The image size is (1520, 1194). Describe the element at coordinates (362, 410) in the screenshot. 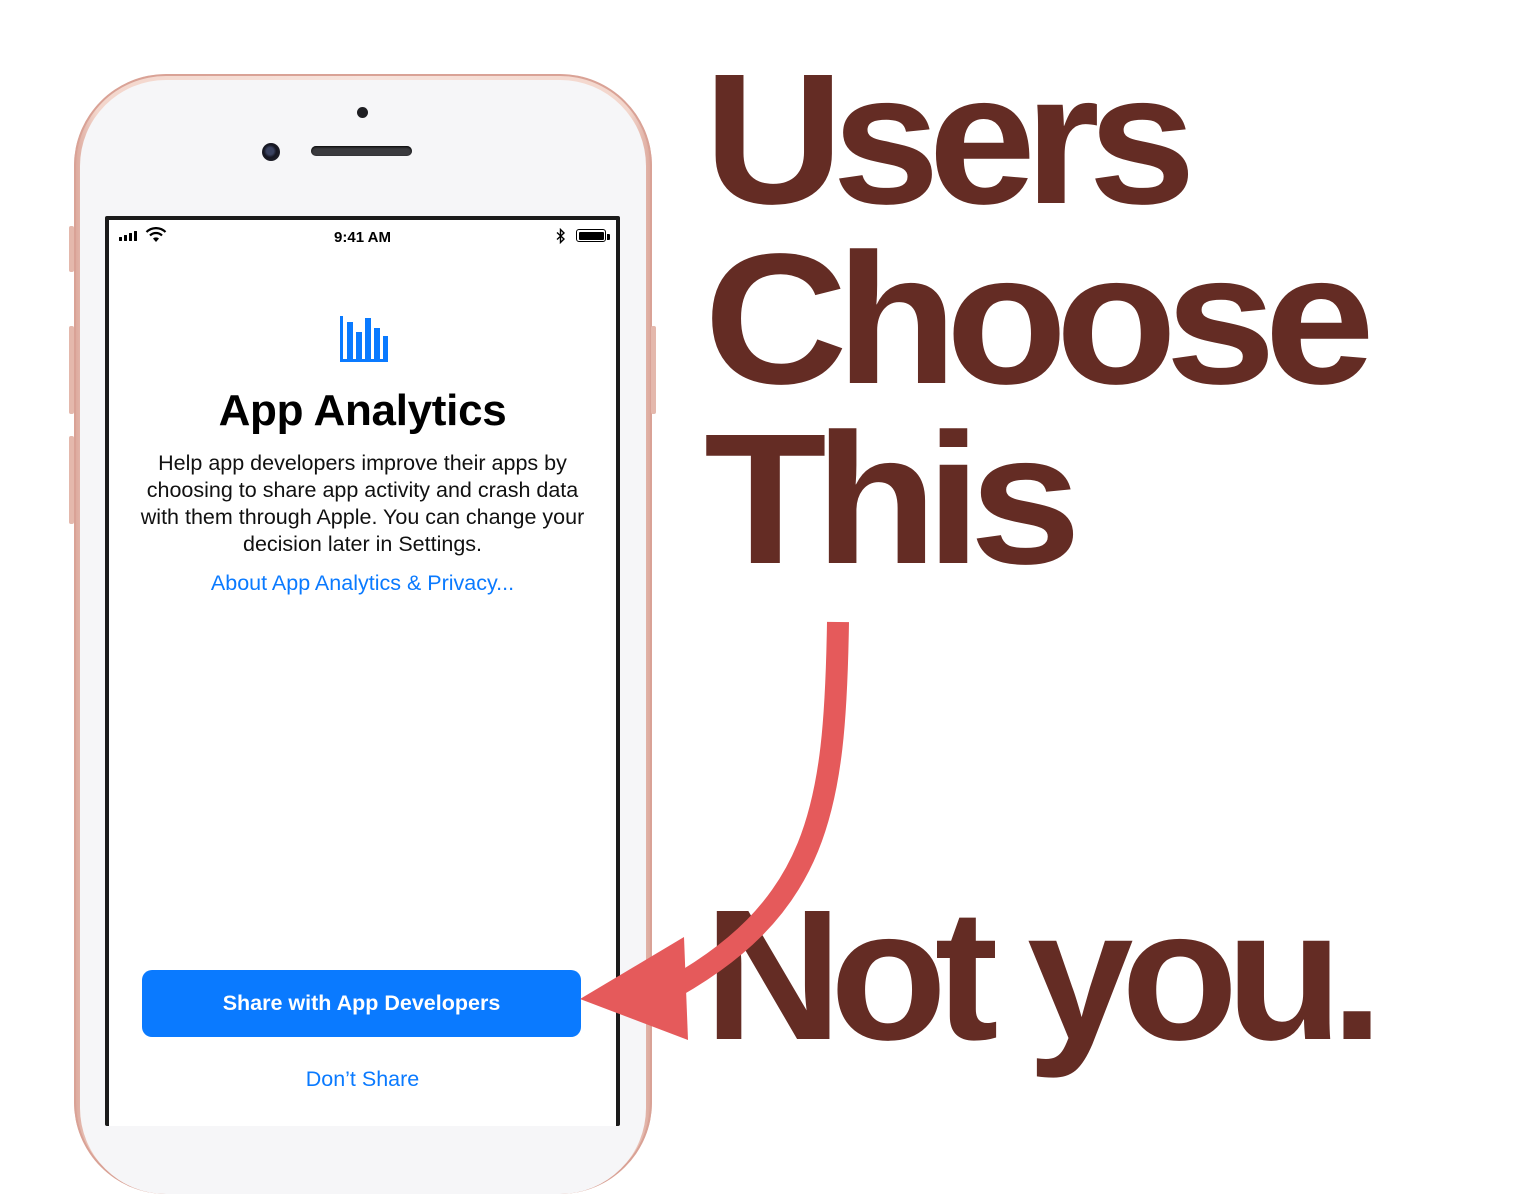

I see `page-title: App Analytics` at that location.